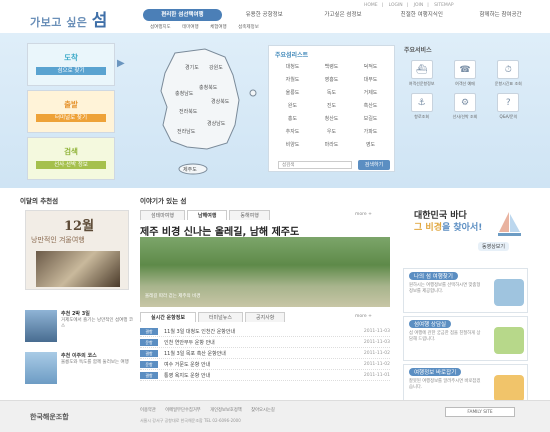 This screenshot has width=550, height=432. What do you see at coordinates (80, 372) in the screenshot?
I see `recommend-item: 추천 이주의 코스 울릉도와 독도를 함께 둘러보는 여행` at bounding box center [80, 372].